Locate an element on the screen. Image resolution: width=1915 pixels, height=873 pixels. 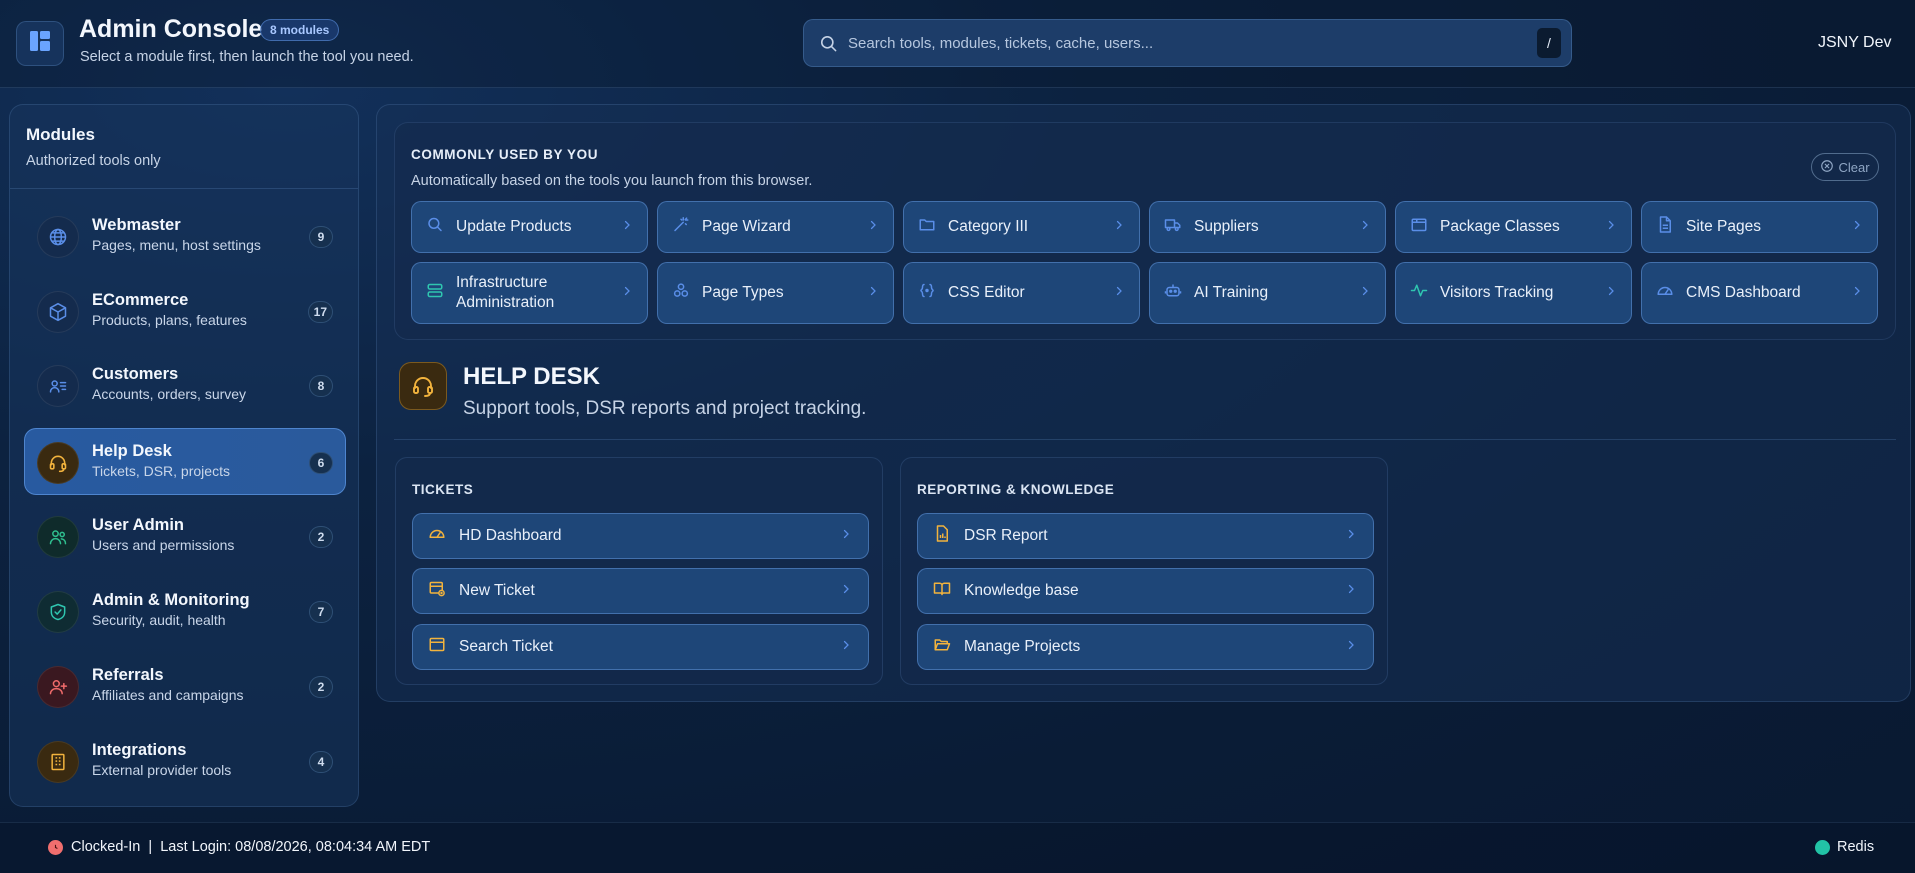
sidebar-item-integrations: Integrations External provider tools 4 is located at coordinates (185, 760).